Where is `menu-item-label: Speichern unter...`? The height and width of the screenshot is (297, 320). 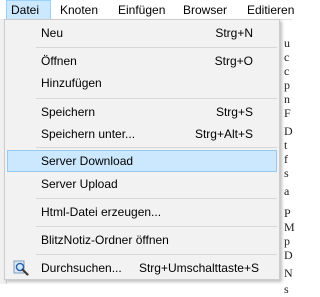 menu-item-label: Speichern unter... is located at coordinates (88, 134).